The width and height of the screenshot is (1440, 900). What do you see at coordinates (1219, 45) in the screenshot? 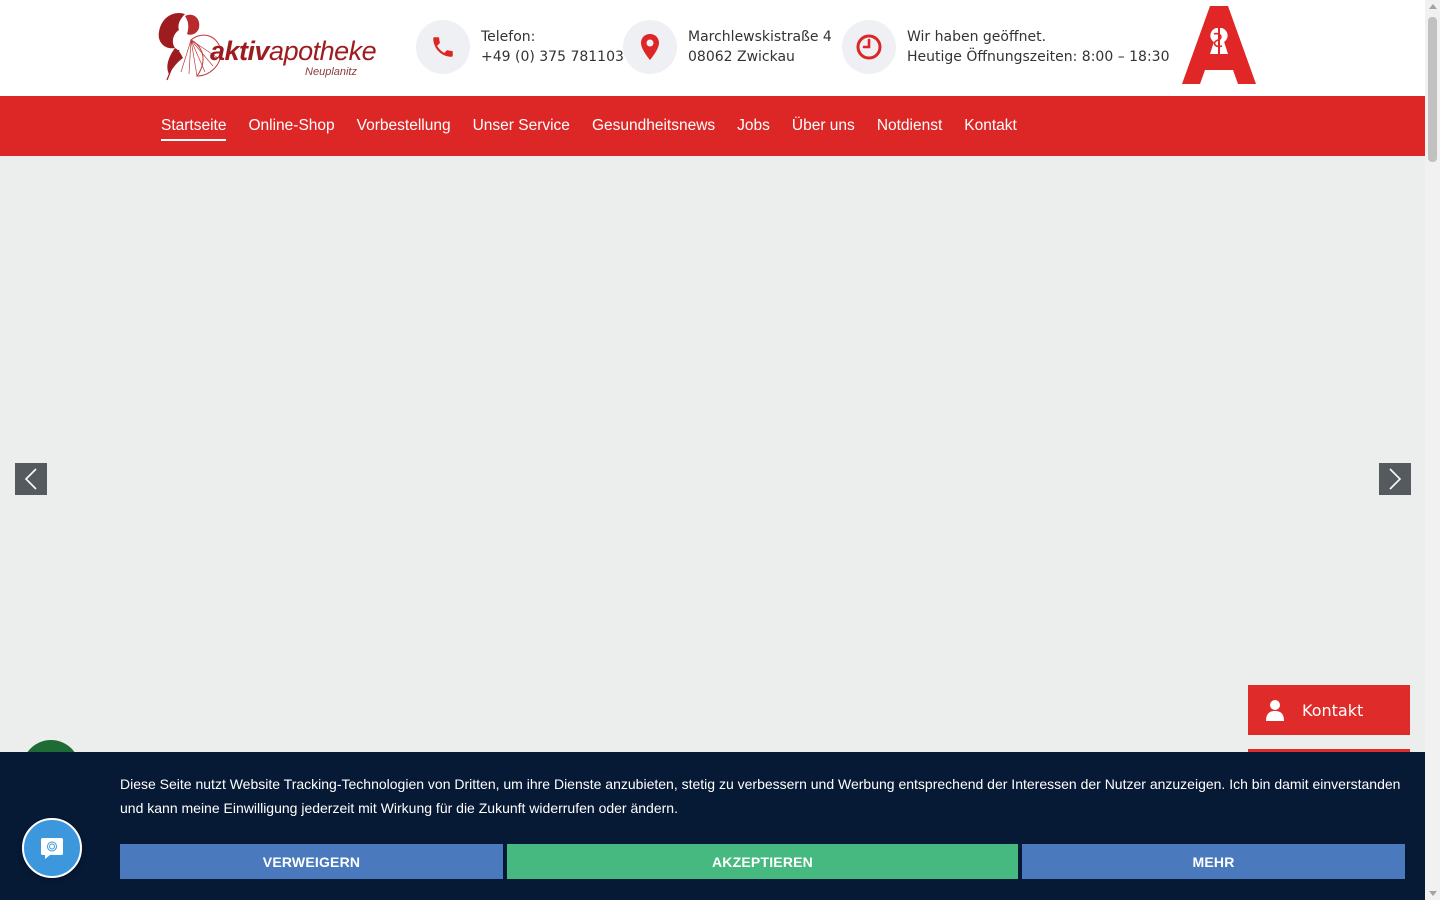
I see `apotheke-a-logo-icon` at bounding box center [1219, 45].